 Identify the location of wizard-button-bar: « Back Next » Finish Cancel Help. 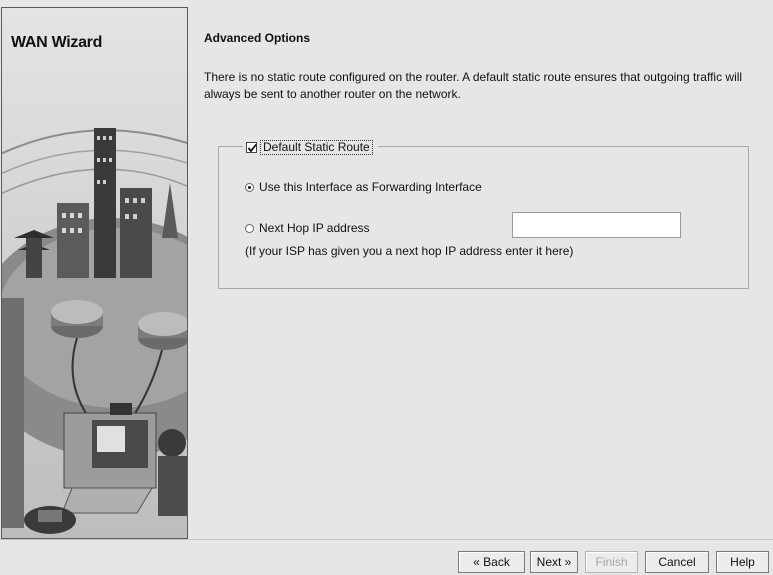
(386, 557).